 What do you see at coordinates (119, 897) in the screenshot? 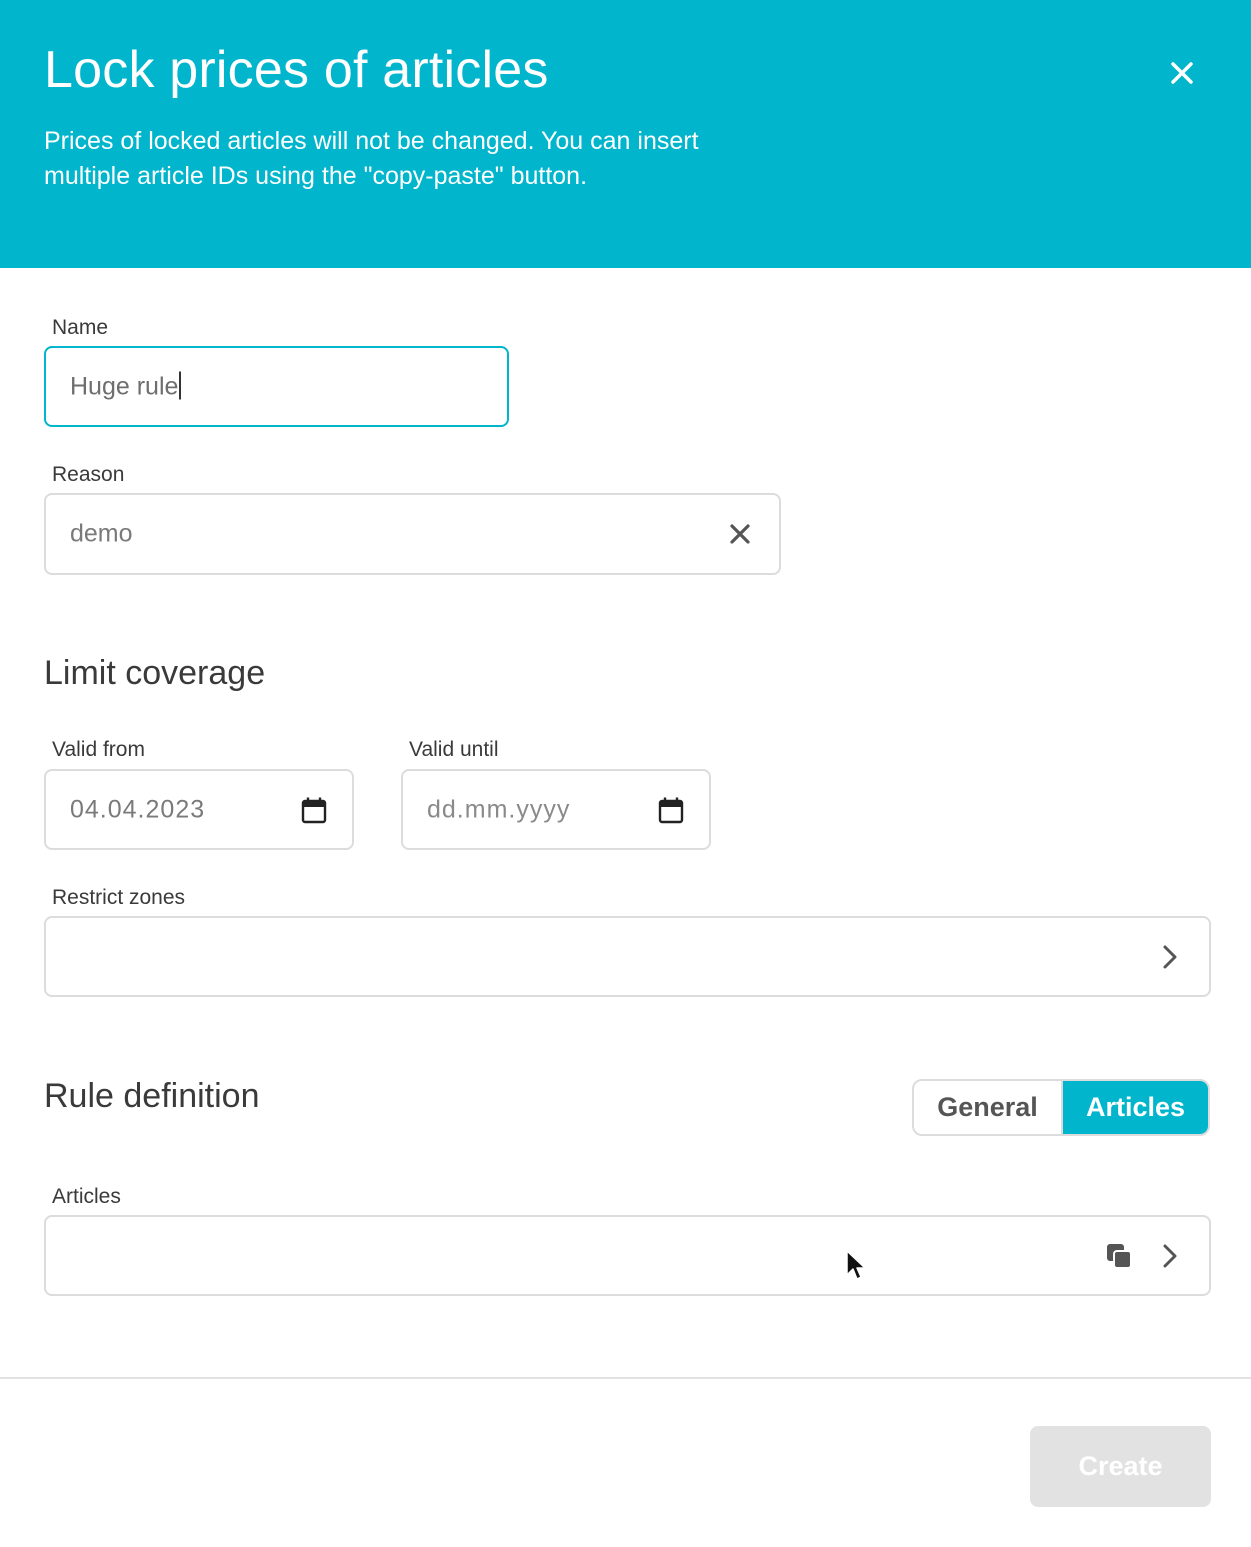
I see `restrict-zones-label: Restrict zones` at bounding box center [119, 897].